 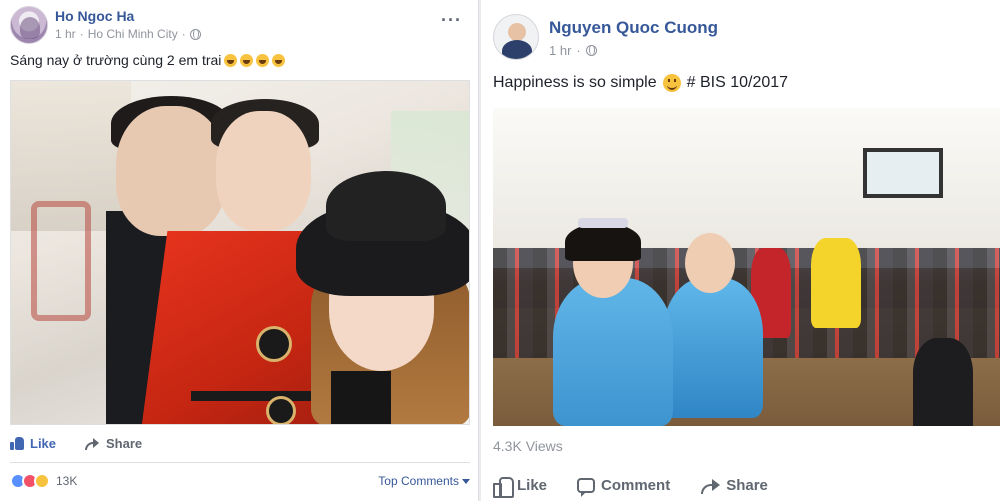 I want to click on post-location: Ho Chi Minh City, so click(x=133, y=34).